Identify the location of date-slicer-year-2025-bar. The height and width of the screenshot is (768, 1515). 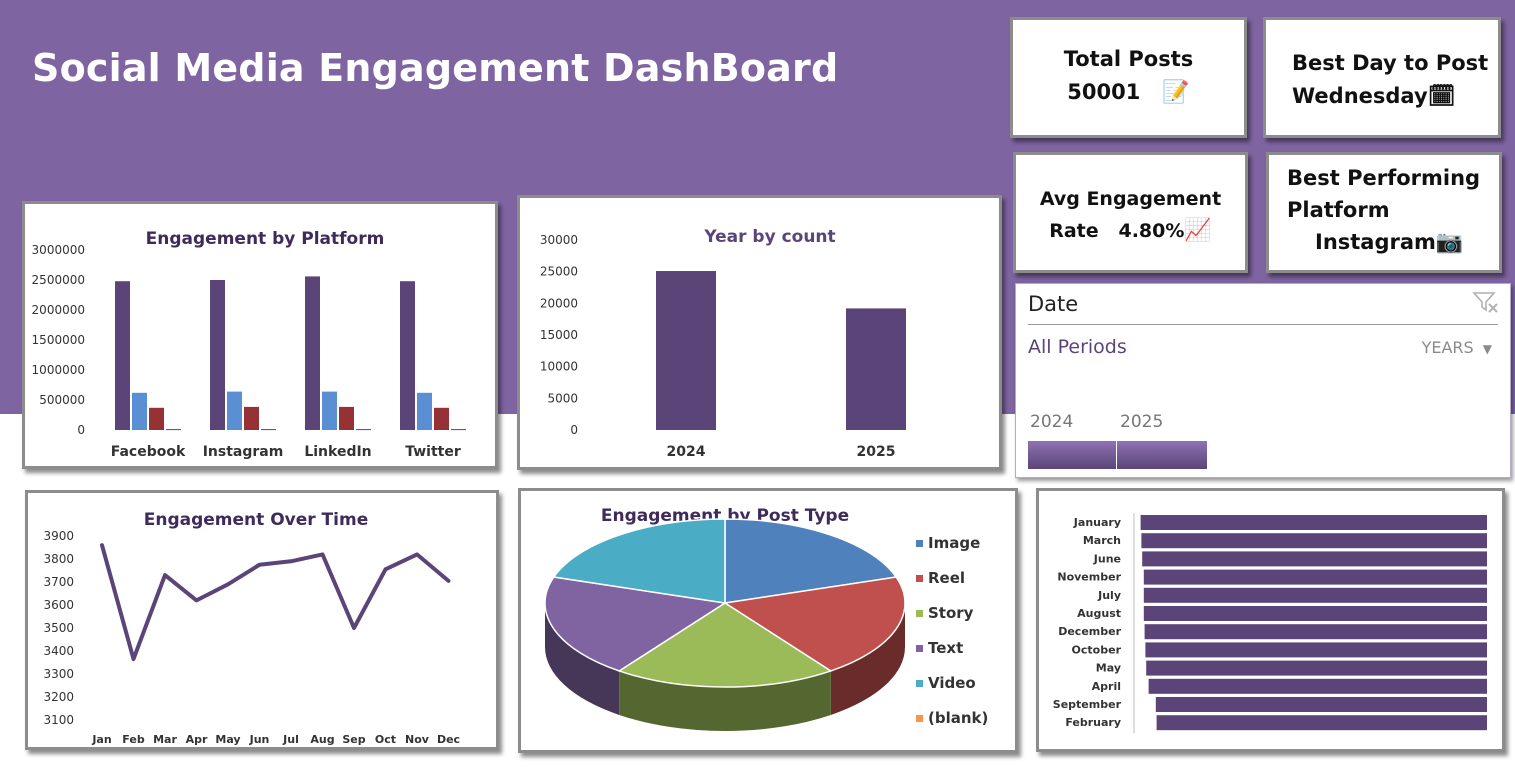
(1162, 455).